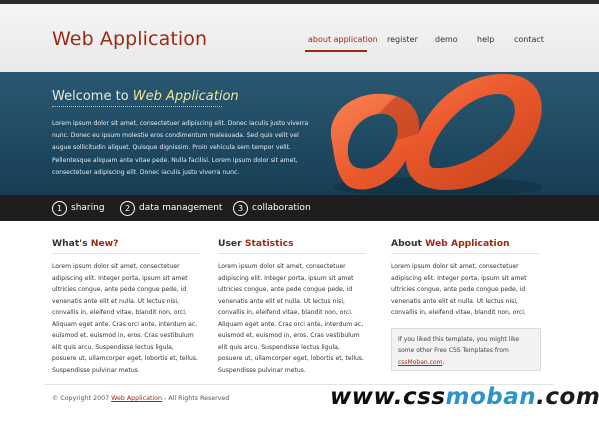 This screenshot has width=599, height=426. I want to click on heading-accent: Statistics, so click(269, 243).